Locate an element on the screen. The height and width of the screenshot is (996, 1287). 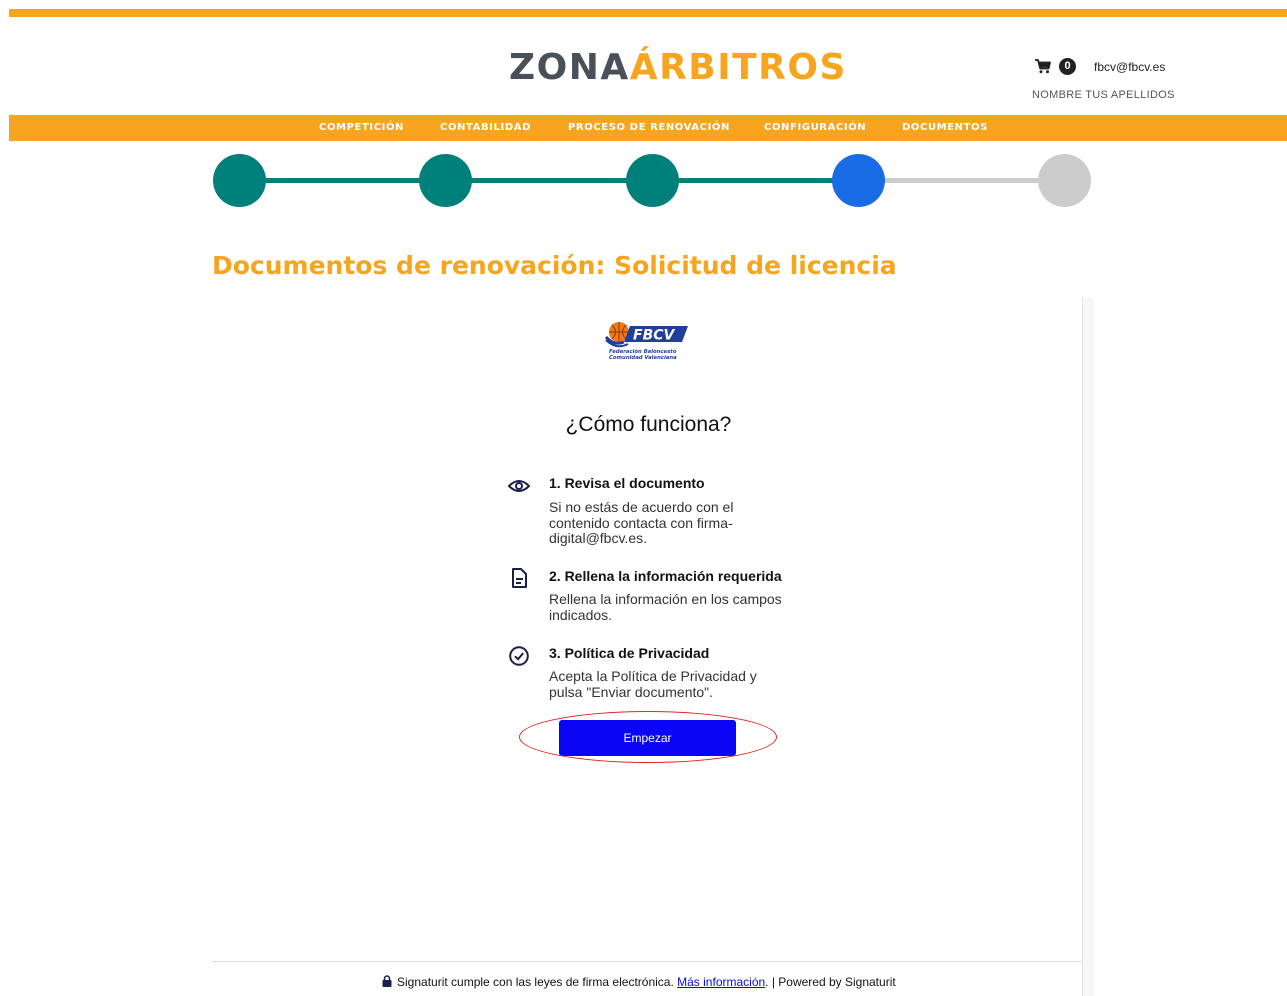
nav-documentos: DOCUMENTOS is located at coordinates (945, 127).